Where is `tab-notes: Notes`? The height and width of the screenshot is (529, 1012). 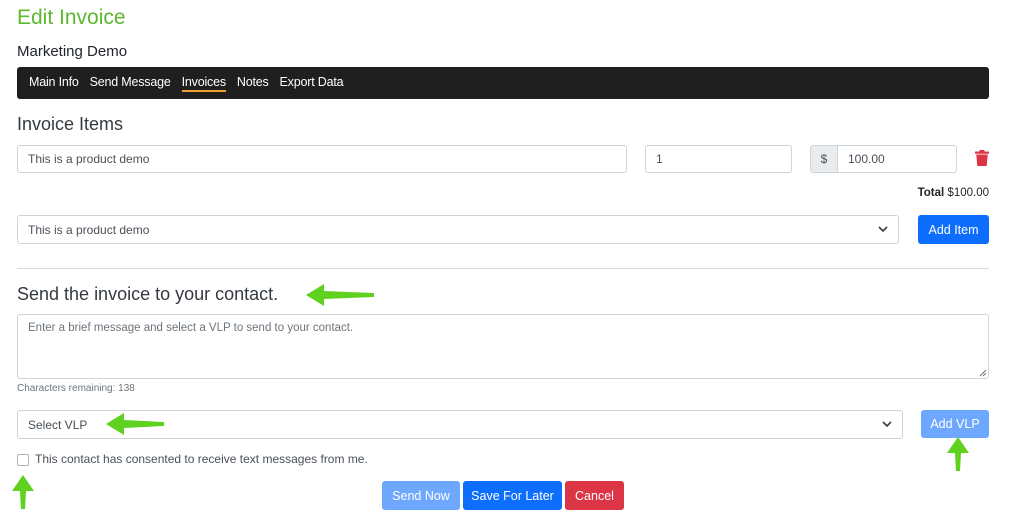
tab-notes: Notes is located at coordinates (253, 83).